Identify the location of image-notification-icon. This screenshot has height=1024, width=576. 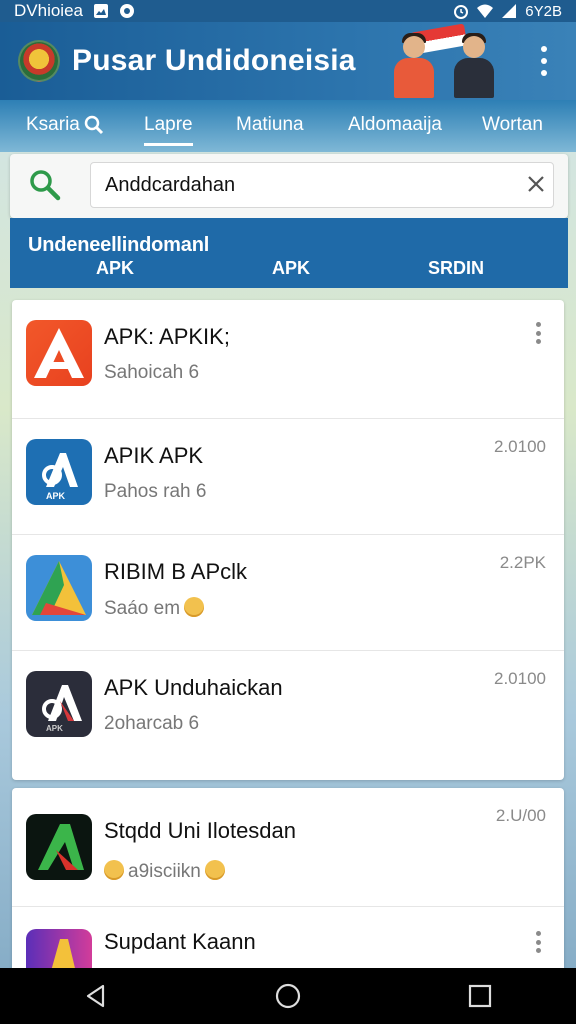
(101, 11).